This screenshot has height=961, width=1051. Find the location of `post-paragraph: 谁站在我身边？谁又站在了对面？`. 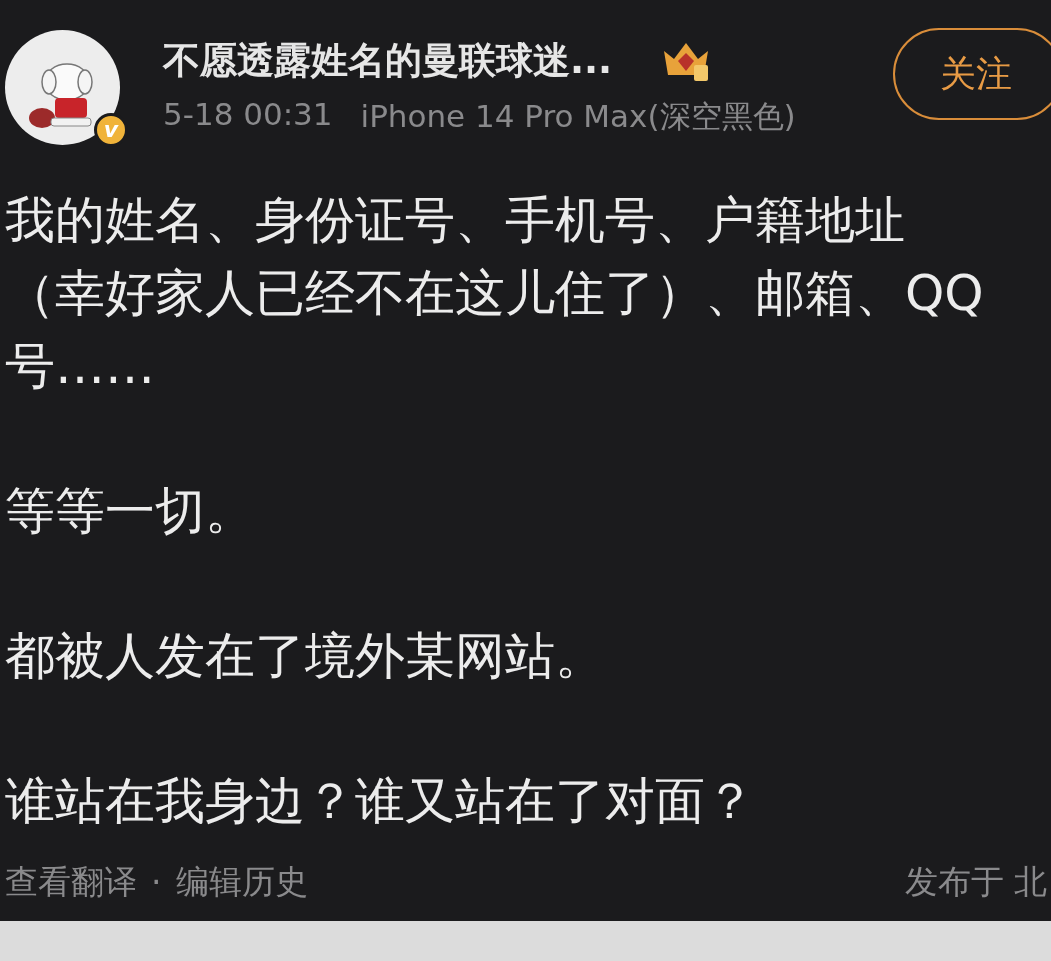

post-paragraph: 谁站在我身边？谁又站在了对面？ is located at coordinates (380, 801).